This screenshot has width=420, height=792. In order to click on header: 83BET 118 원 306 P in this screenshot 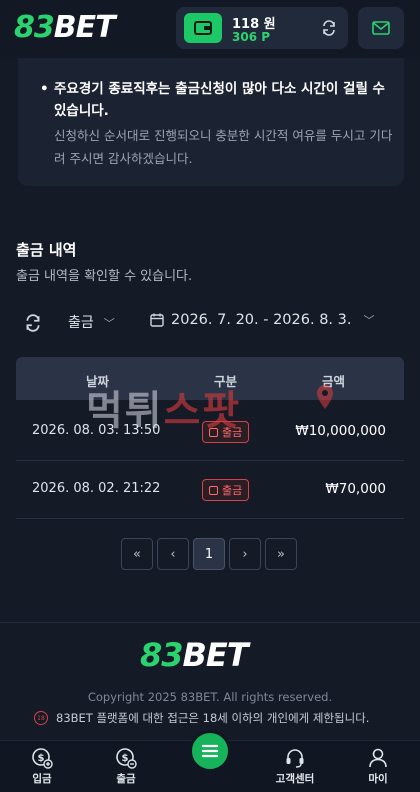, I will do `click(210, 29)`.